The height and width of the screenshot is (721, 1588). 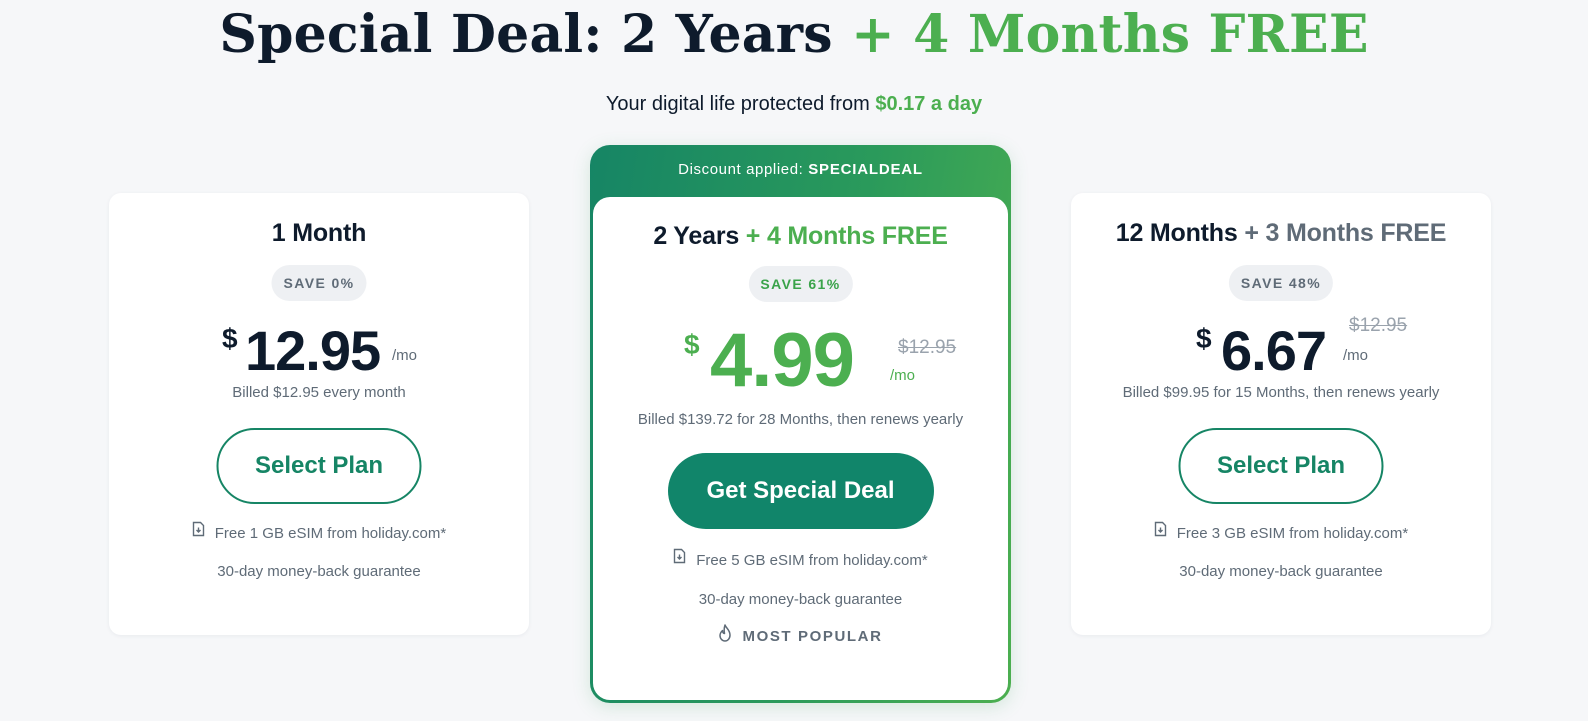 I want to click on plan-title: 12 Months + 3 Months FREE, so click(x=1281, y=233).